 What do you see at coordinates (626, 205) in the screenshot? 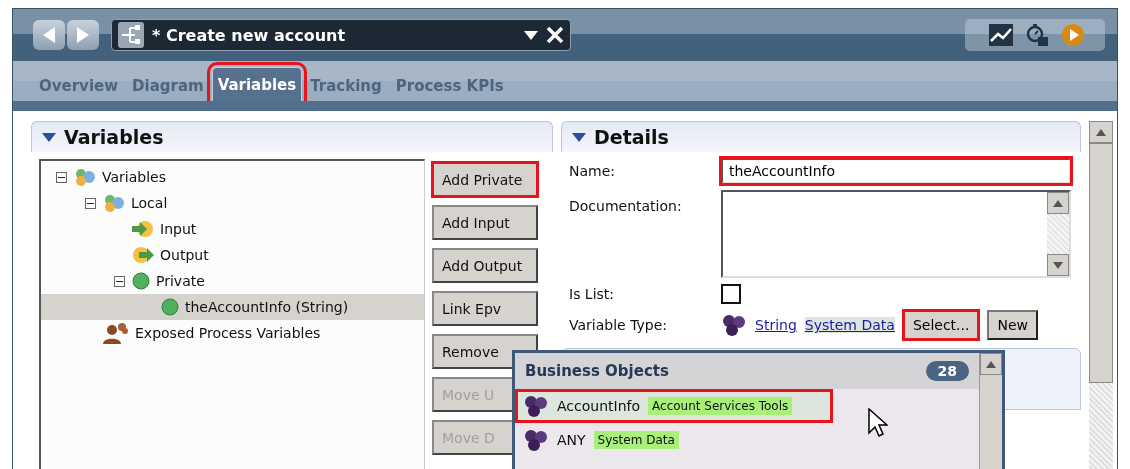
I see `field-label: Documentation:` at bounding box center [626, 205].